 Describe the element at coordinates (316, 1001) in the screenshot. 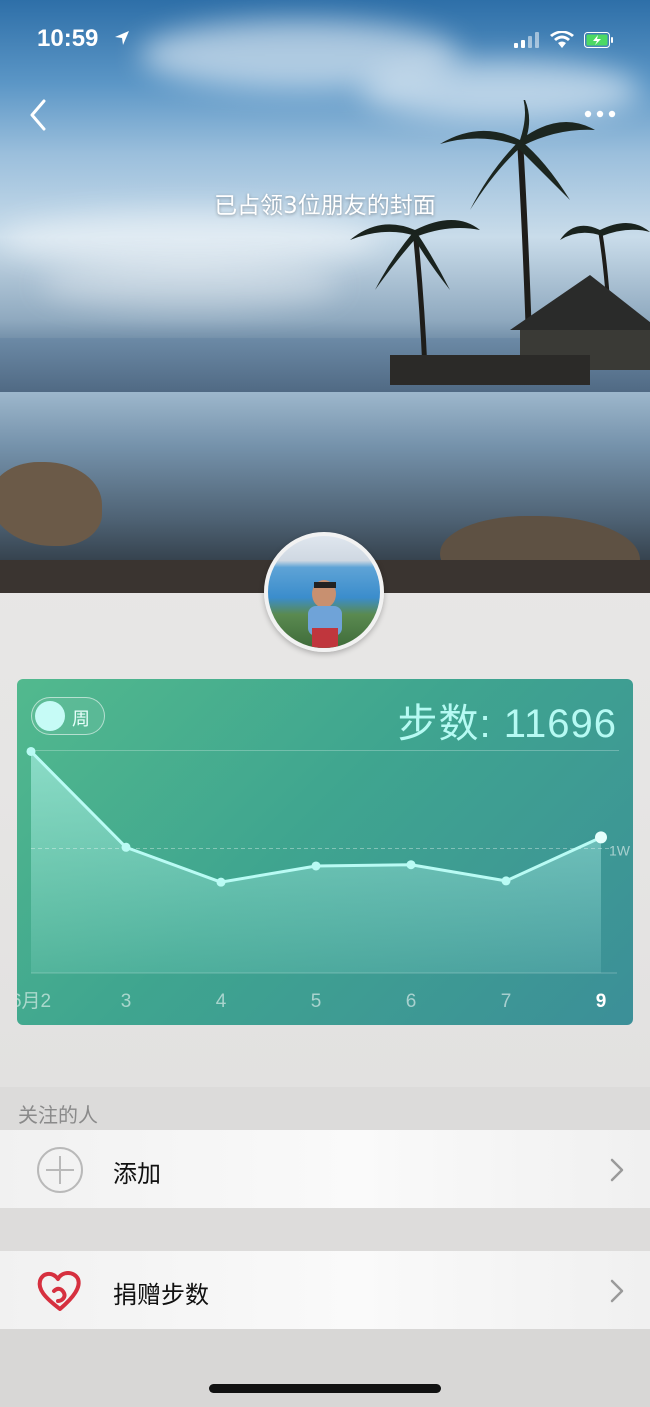

I see `x-tick-label: 5` at that location.